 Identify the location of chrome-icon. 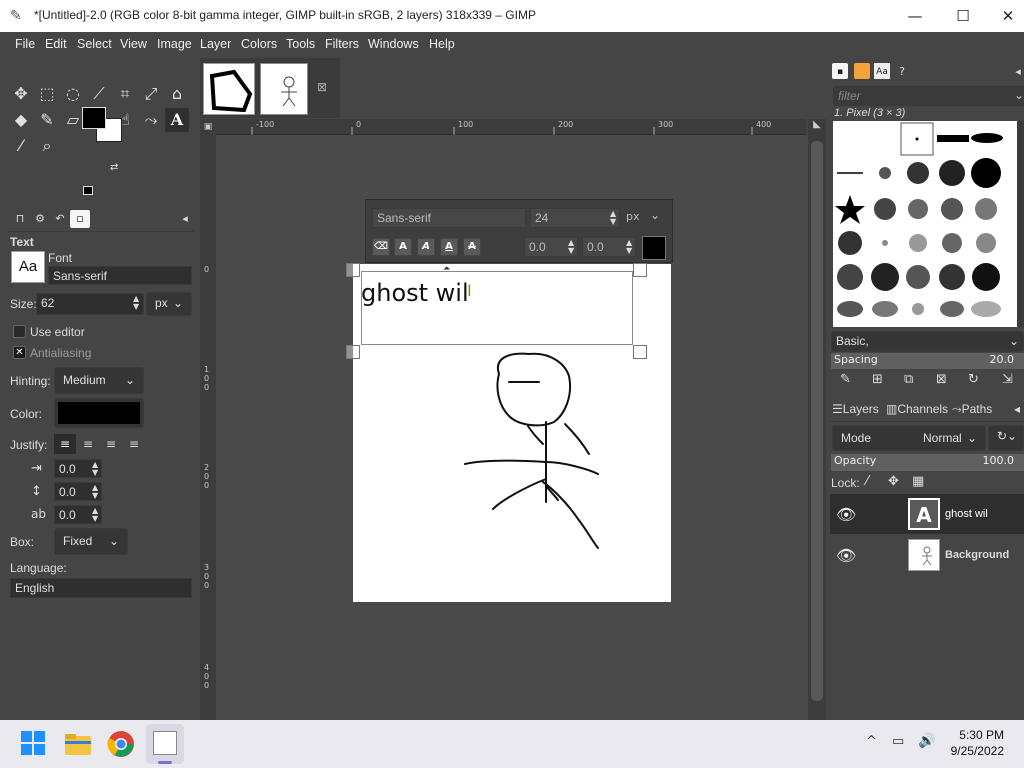
(121, 744).